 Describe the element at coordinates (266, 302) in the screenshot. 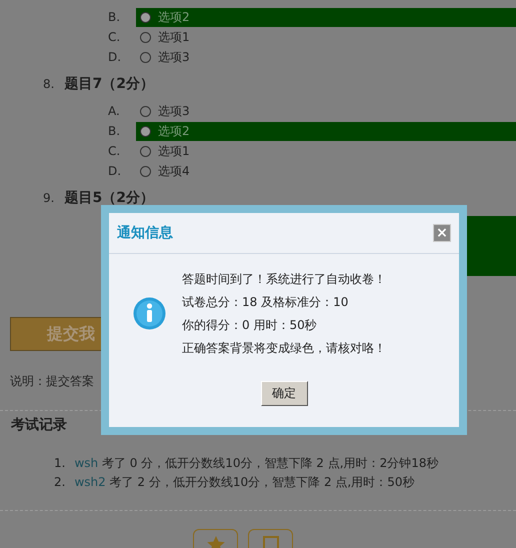

I see `dialog-message: 试卷总分：18 及格标准分：10` at that location.